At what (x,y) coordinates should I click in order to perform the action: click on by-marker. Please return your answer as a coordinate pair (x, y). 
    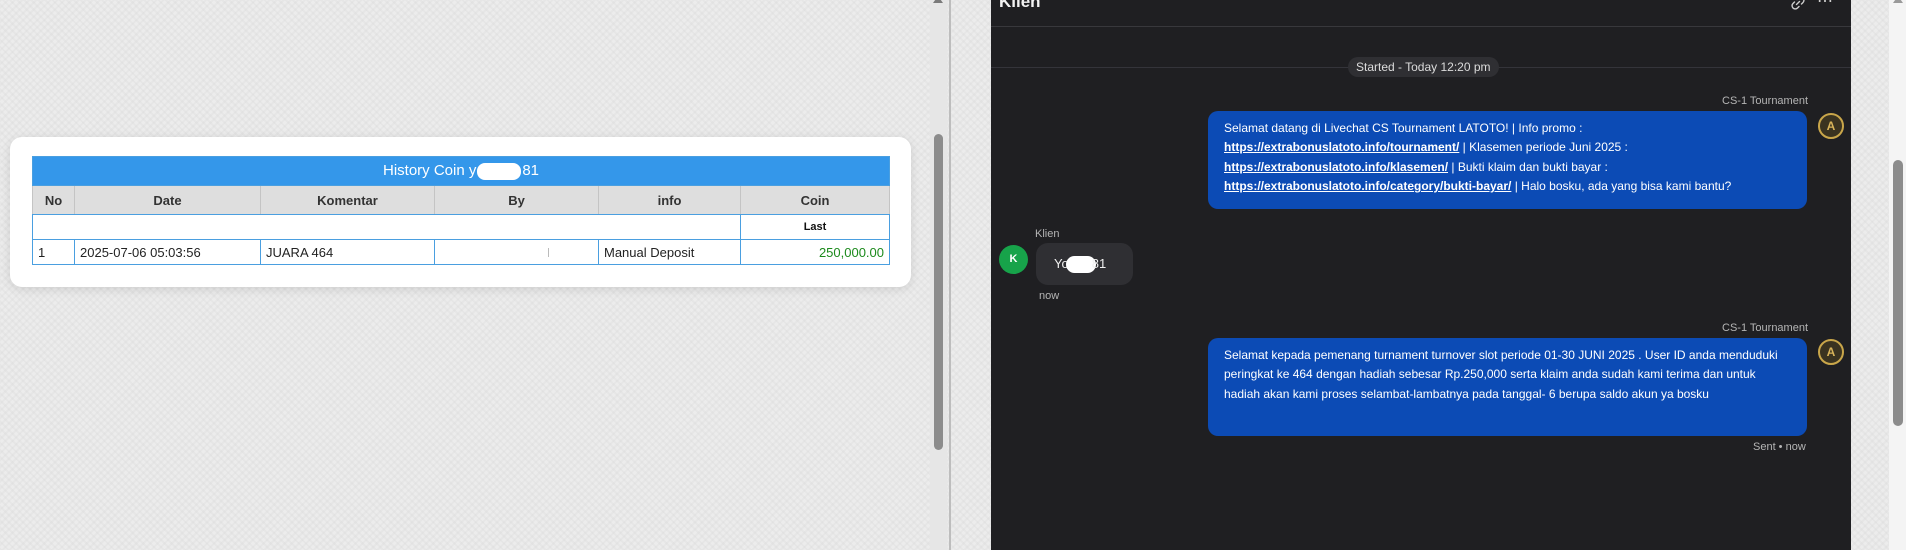
    Looking at the image, I should click on (548, 252).